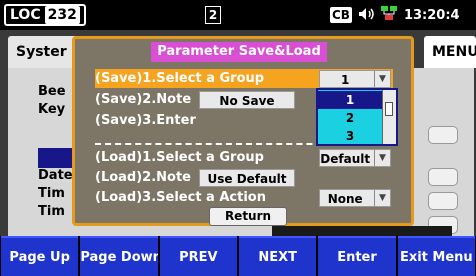 This screenshot has height=276, width=476. Describe the element at coordinates (179, 79) in the screenshot. I see `save-group-label: (Save)1.Select a Group` at that location.